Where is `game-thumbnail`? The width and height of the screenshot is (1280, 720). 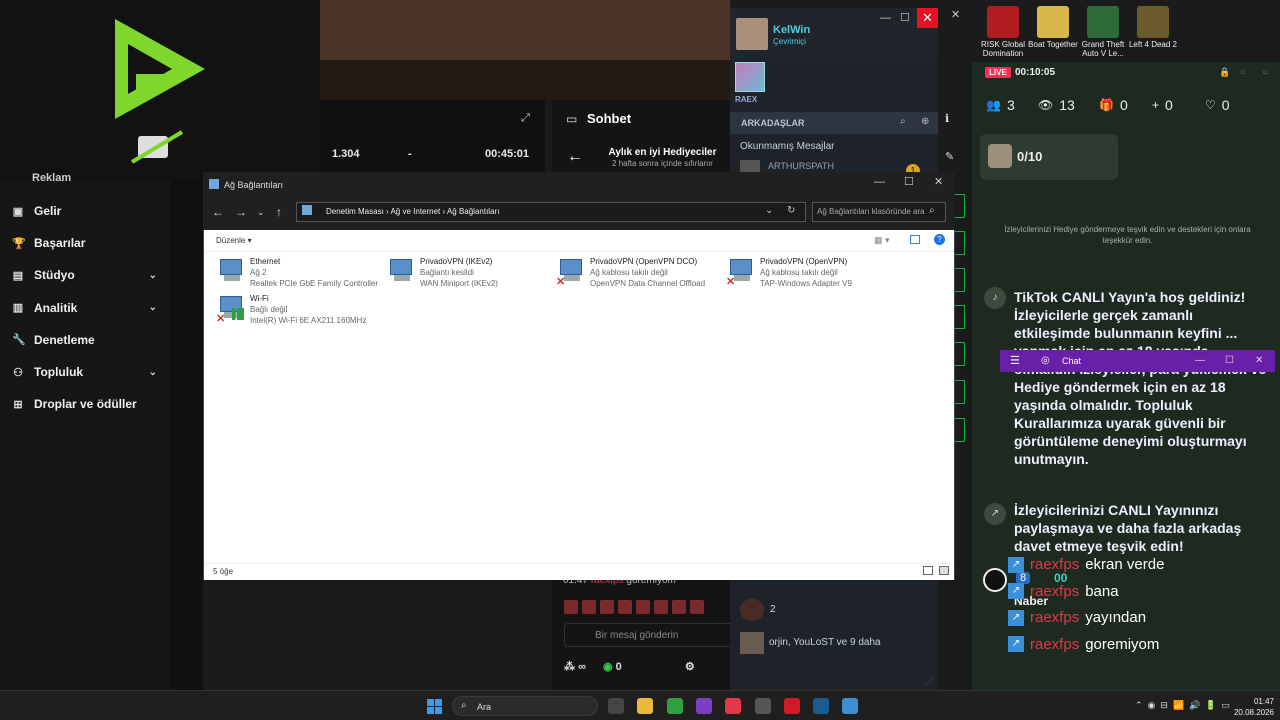
game-thumbnail is located at coordinates (750, 77).